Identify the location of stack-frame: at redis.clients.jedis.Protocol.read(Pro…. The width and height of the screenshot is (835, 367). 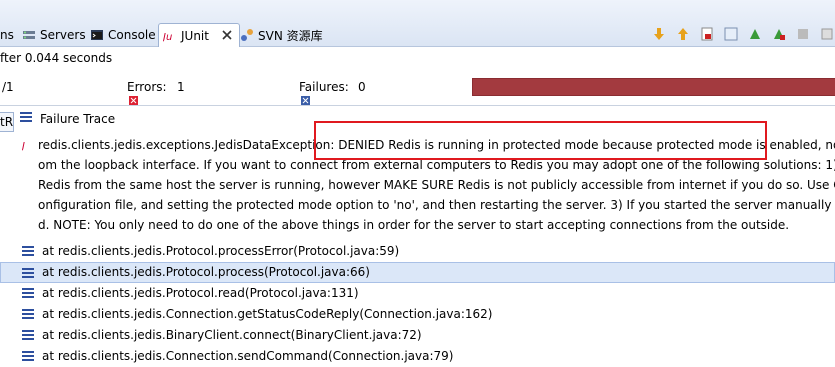
(417, 293).